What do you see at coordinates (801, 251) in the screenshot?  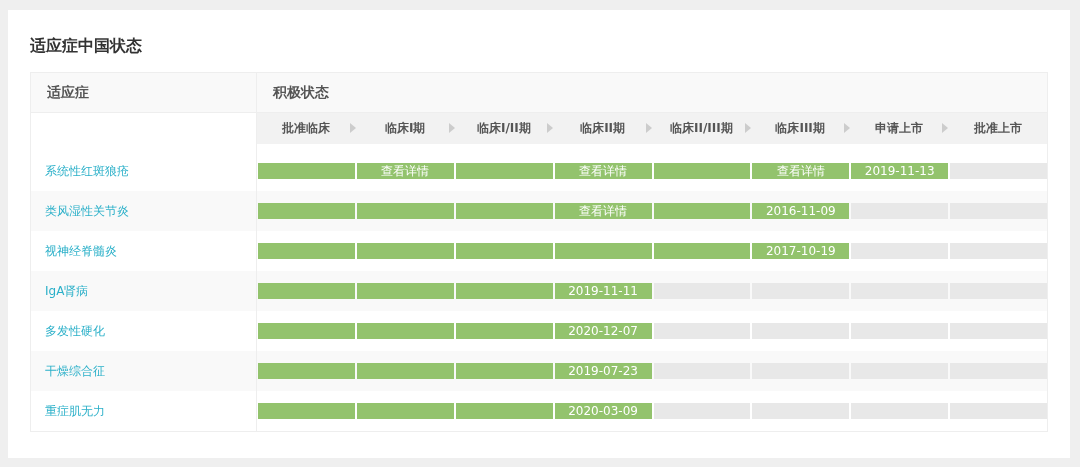 I see `progress-bar: 2017-10-19` at bounding box center [801, 251].